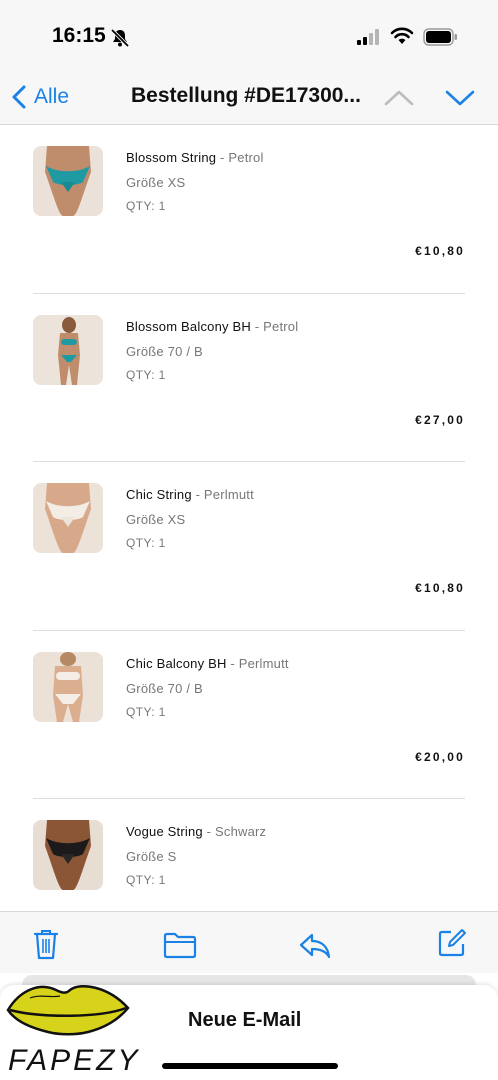 This screenshot has height=1080, width=498. Describe the element at coordinates (440, 37) in the screenshot. I see `battery-icon` at that location.